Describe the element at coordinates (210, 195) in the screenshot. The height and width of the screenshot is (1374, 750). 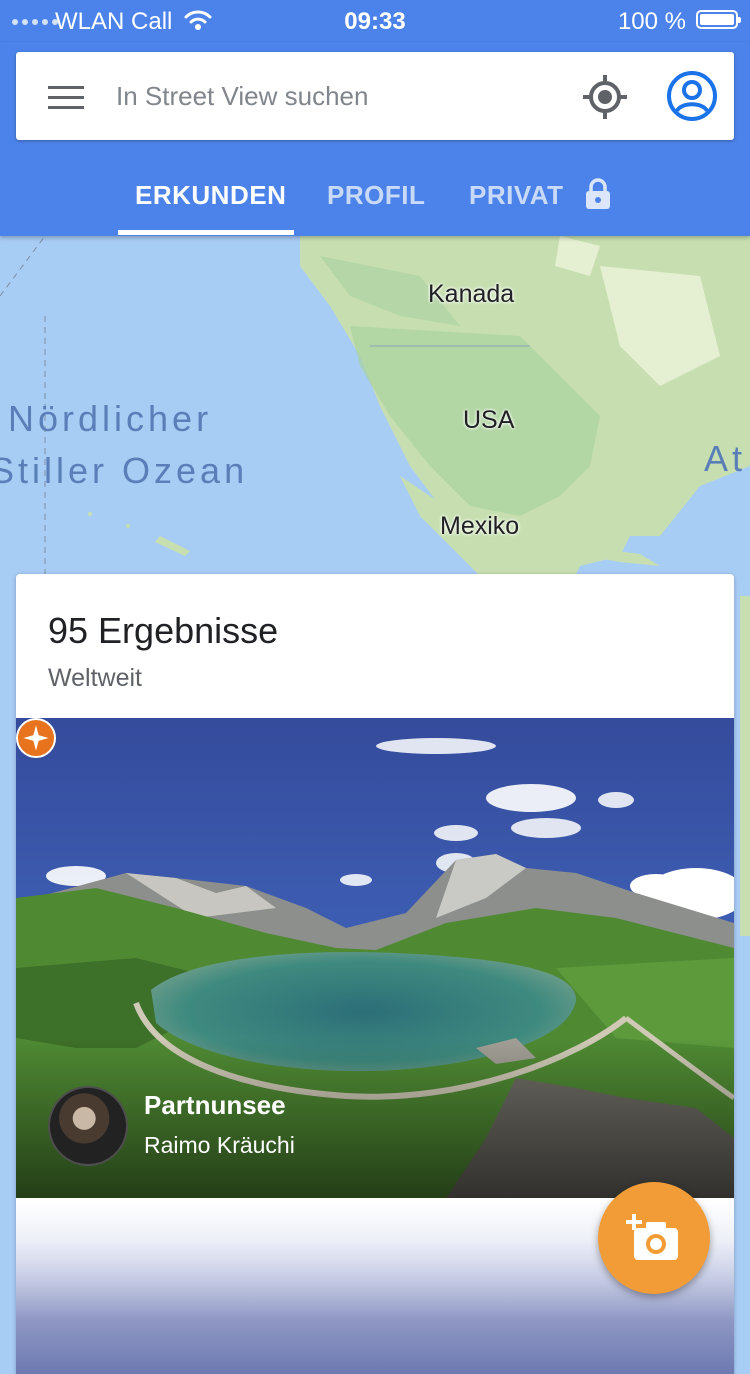
I see `tab-explore: ERKUNDEN` at that location.